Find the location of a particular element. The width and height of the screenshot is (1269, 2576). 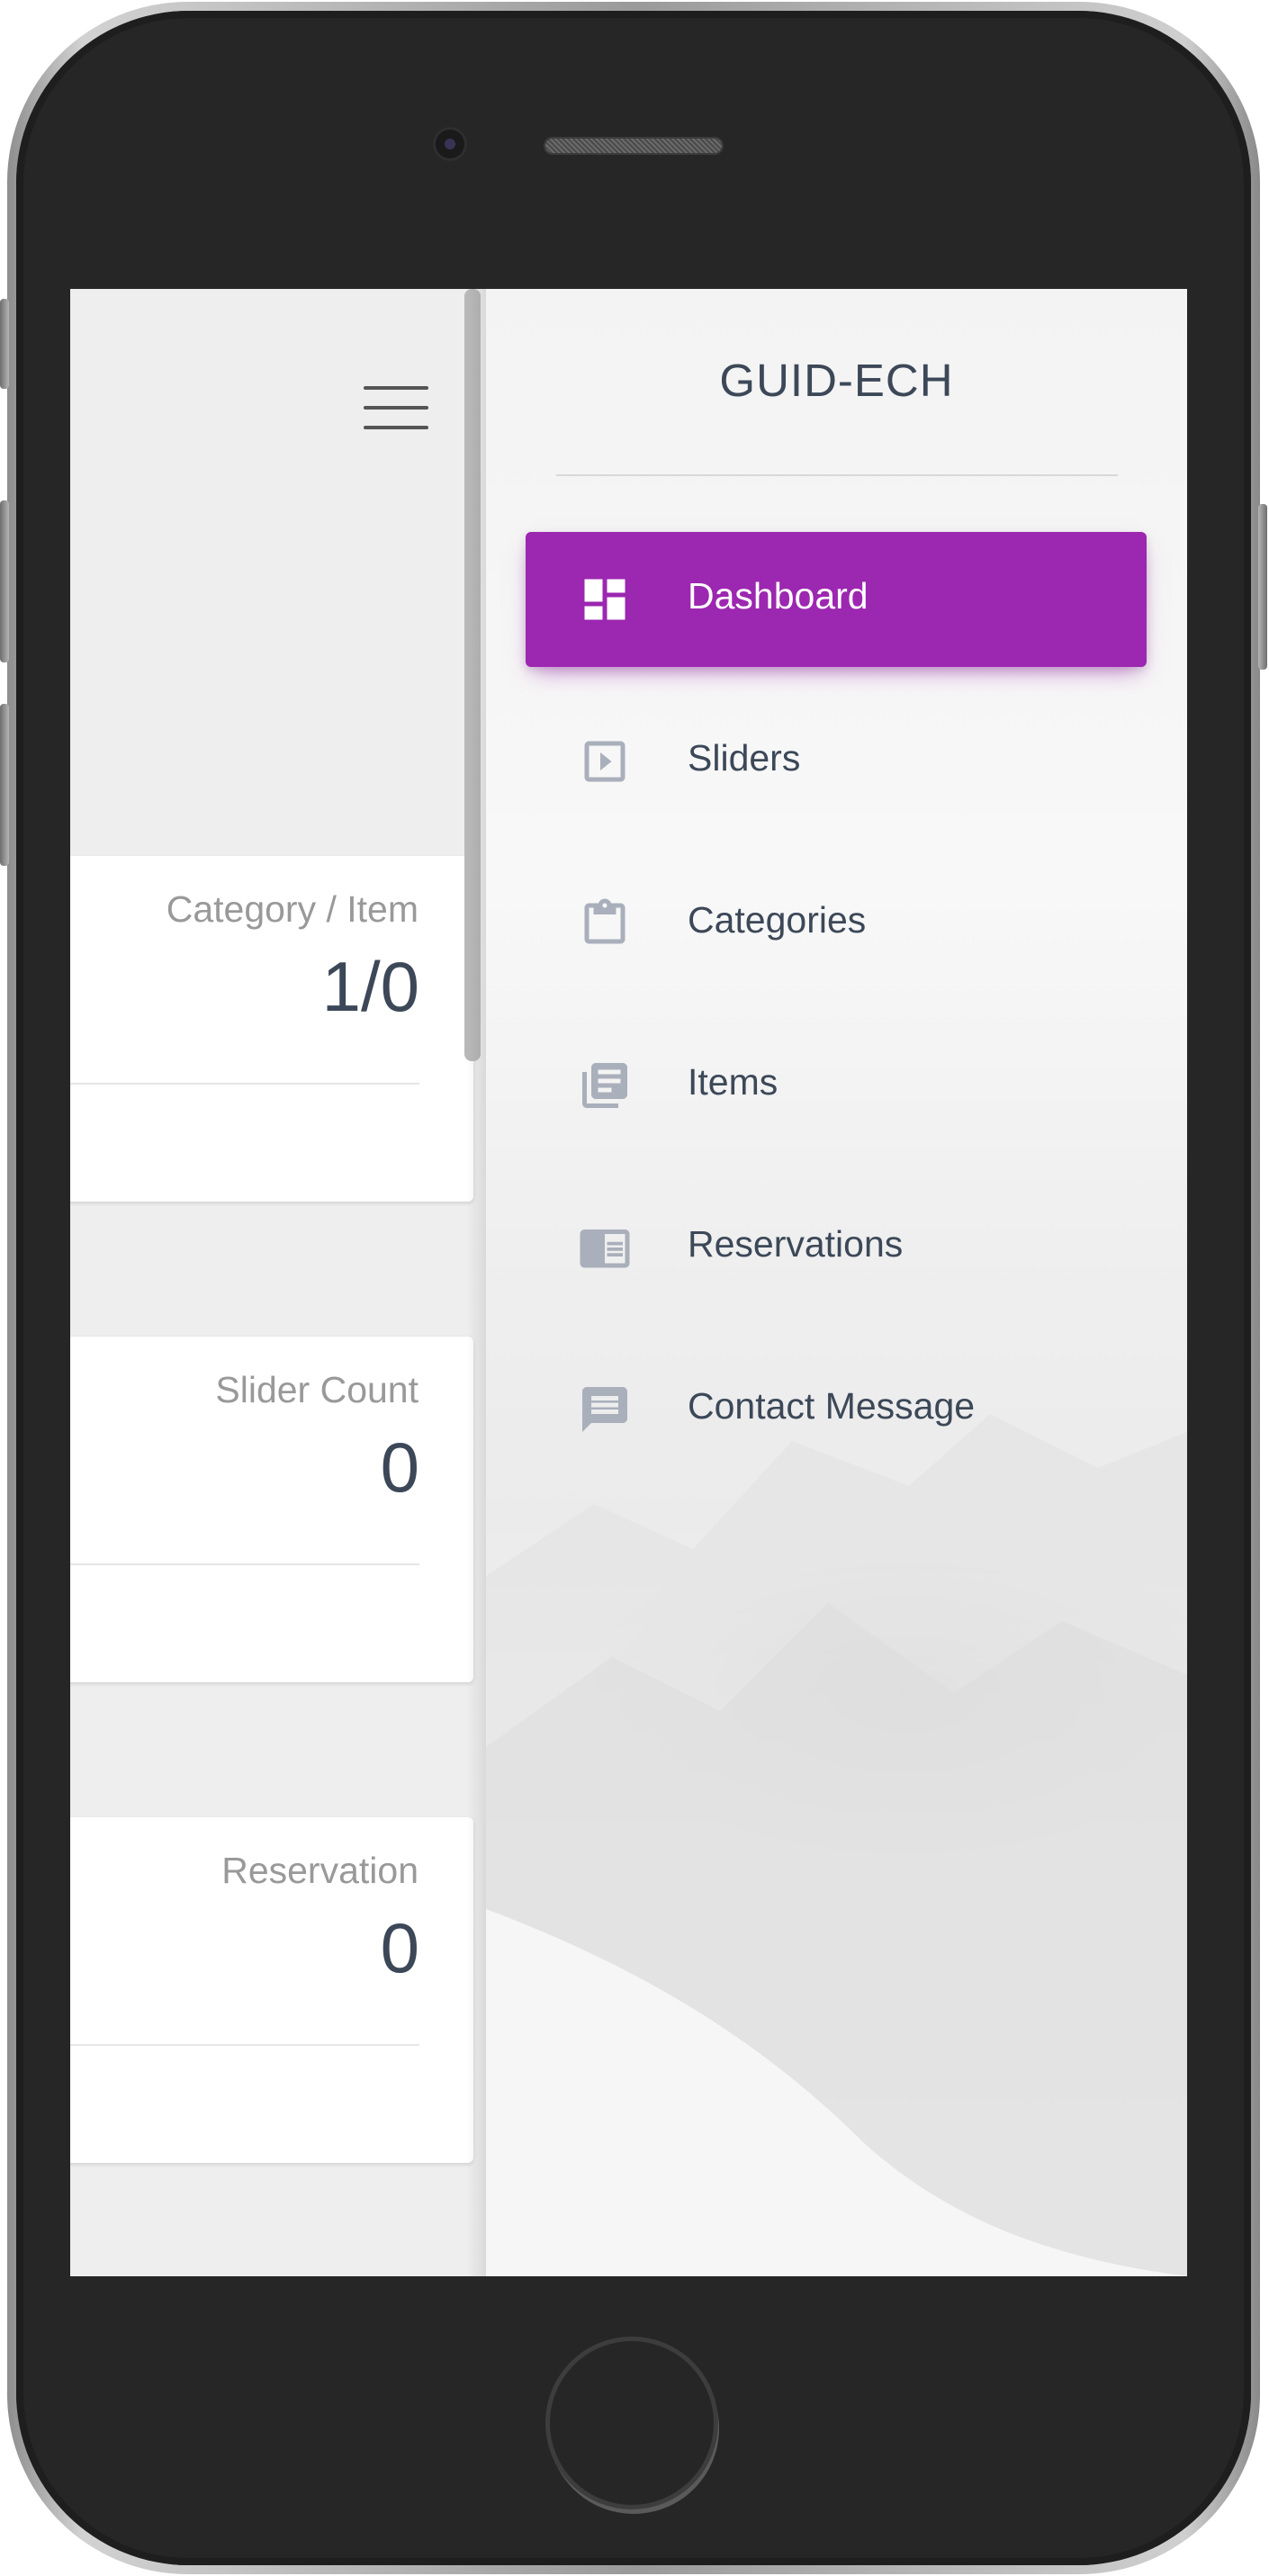

library-books-icon is located at coordinates (605, 1085).